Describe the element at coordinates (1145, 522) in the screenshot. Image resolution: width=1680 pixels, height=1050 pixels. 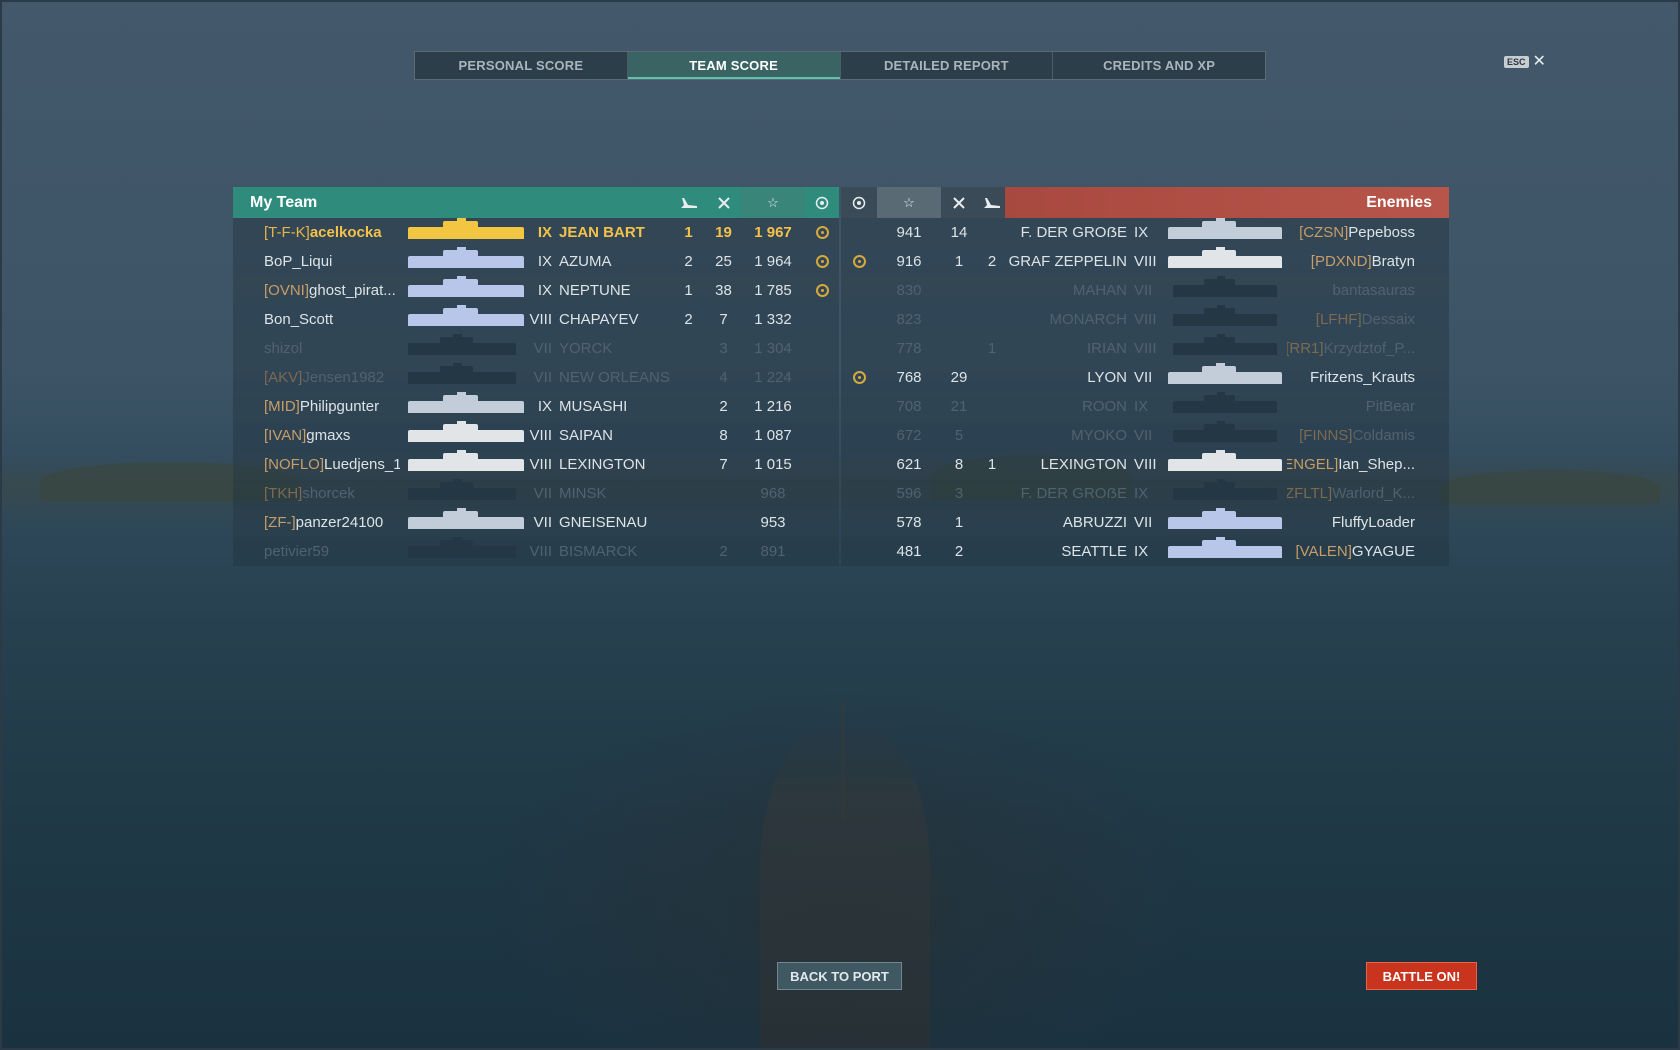
I see `enemy-player-row: 578 1 ABRUZZI VII FluffyLoader` at that location.